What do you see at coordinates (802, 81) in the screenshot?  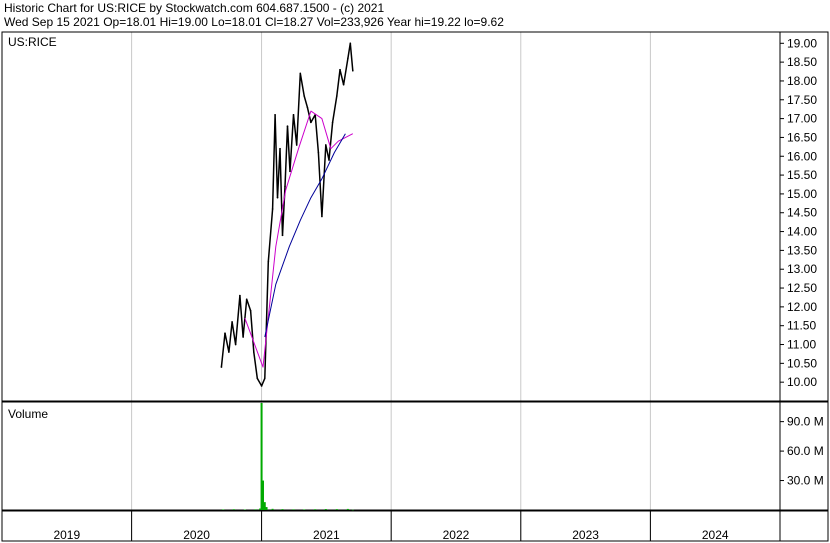 I see `price-tick-label: 18.00` at bounding box center [802, 81].